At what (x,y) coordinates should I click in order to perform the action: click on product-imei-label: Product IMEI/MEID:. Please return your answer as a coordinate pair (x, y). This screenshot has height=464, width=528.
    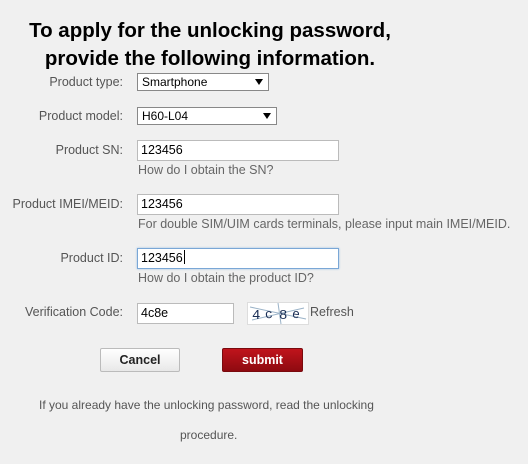
    Looking at the image, I should click on (67, 204).